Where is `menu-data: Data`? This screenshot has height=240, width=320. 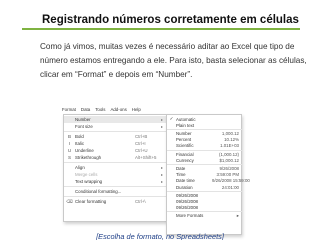
menu-data: Data is located at coordinates (85, 109).